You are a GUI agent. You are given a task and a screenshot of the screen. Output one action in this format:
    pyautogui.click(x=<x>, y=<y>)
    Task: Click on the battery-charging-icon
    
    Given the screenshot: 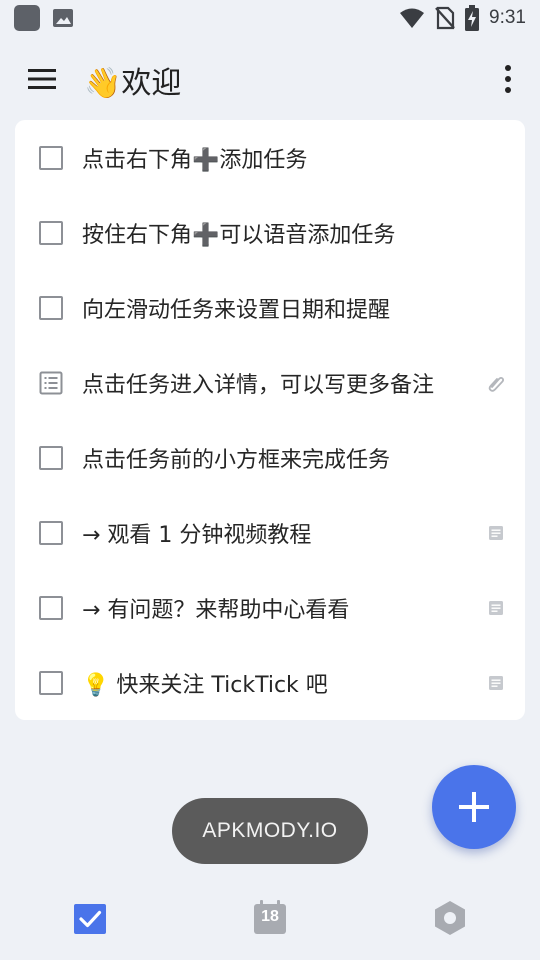 What is the action you would take?
    pyautogui.click(x=472, y=18)
    